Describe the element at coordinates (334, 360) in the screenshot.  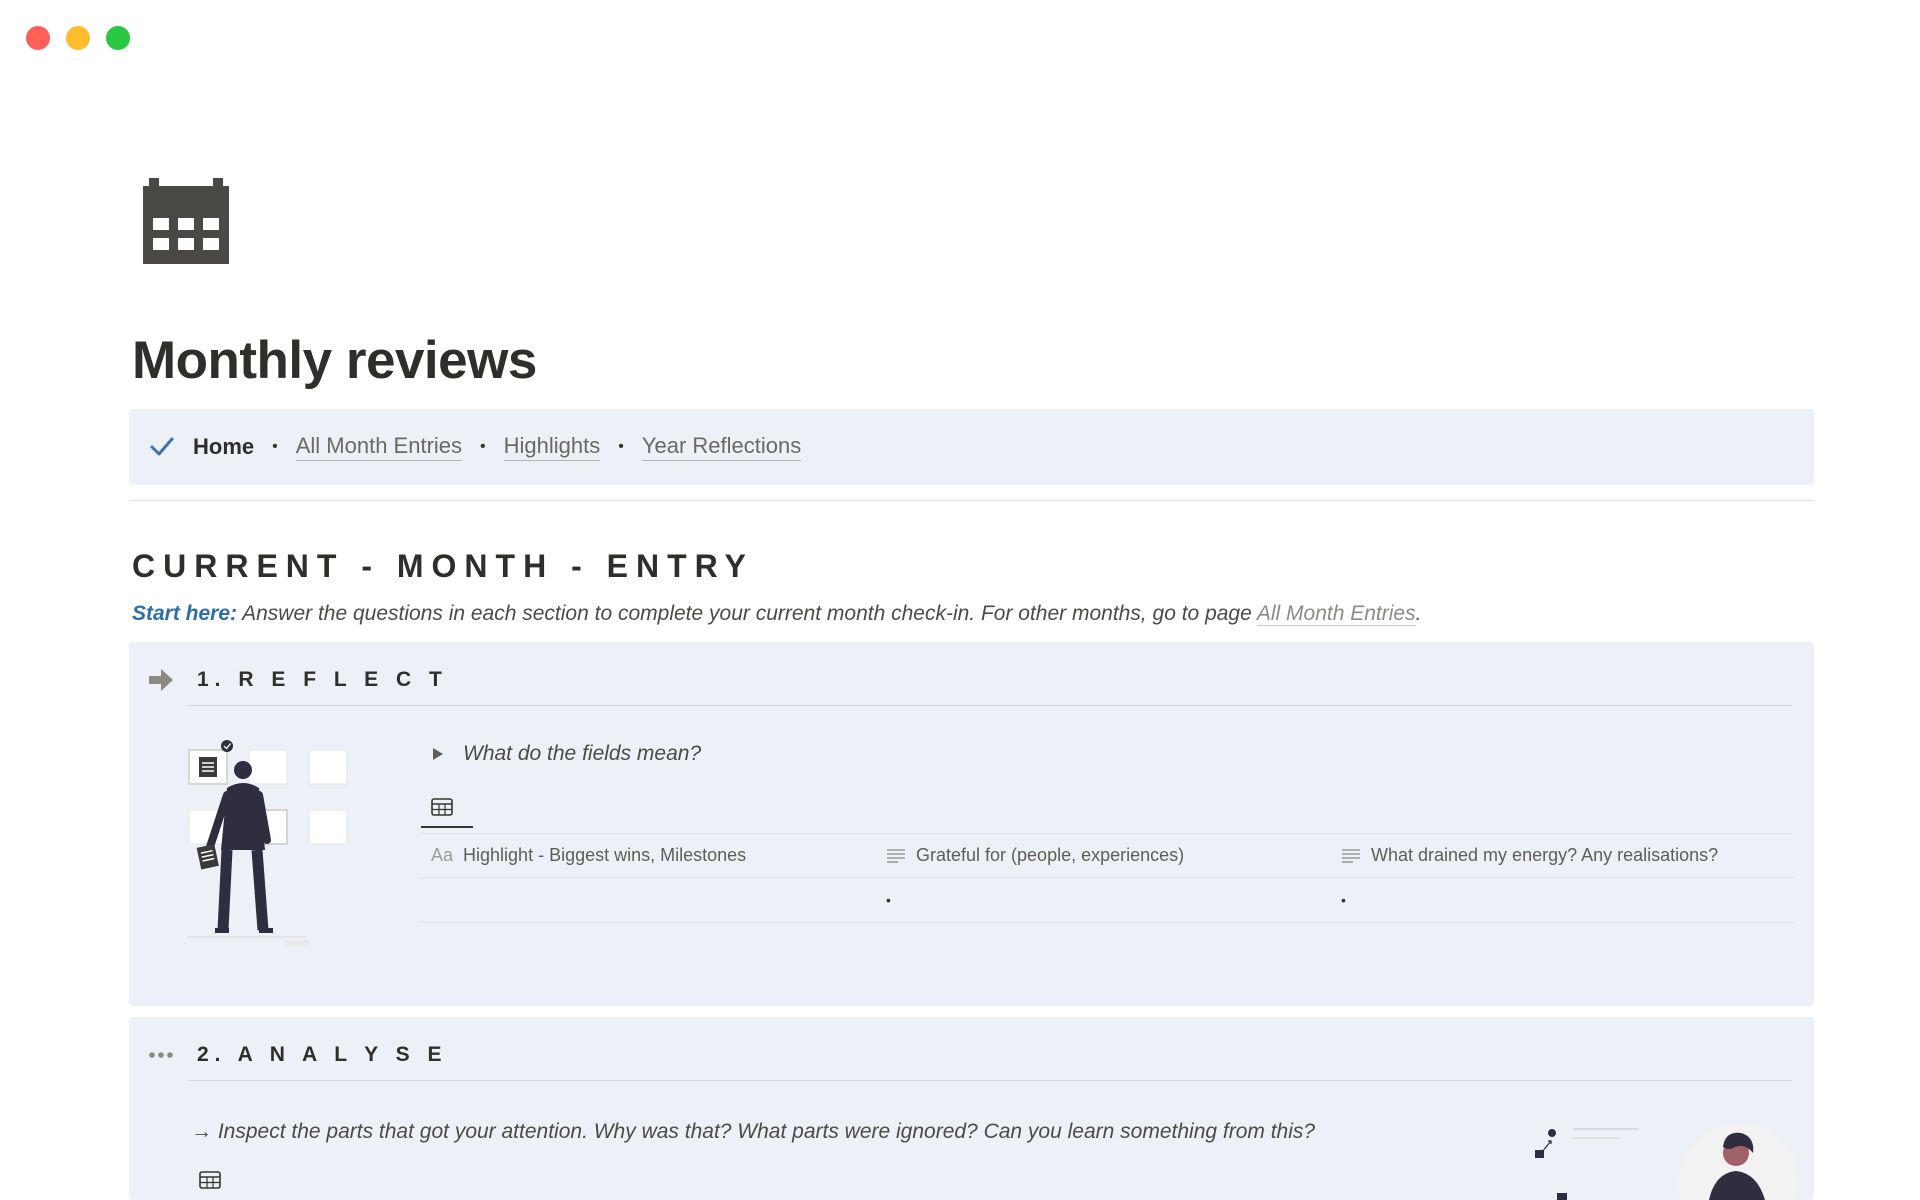
I see `page-title: Monthly reviews` at that location.